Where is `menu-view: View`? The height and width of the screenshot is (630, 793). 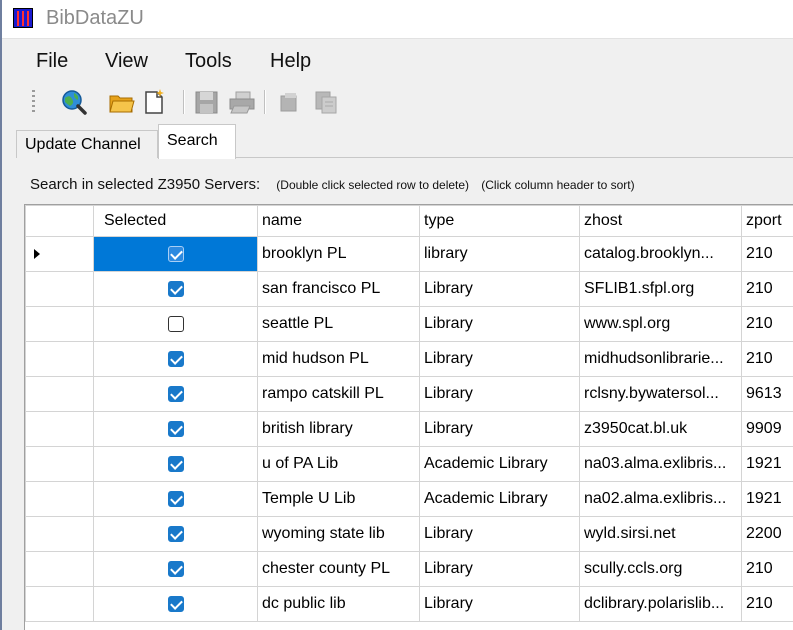
menu-view: View is located at coordinates (126, 61).